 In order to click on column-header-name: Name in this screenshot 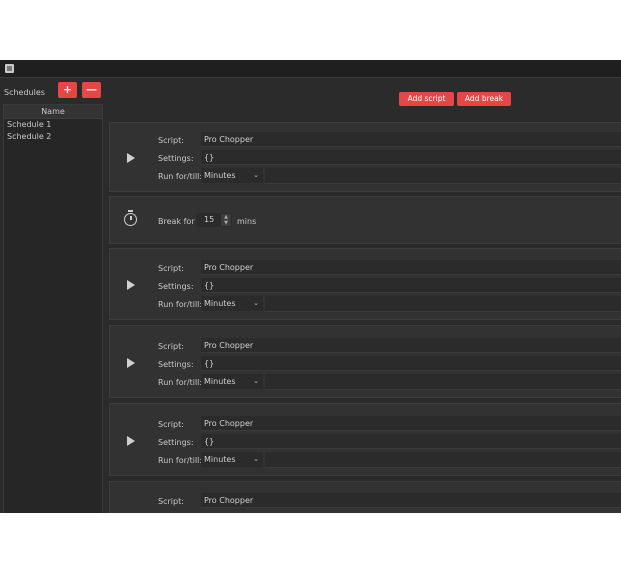, I will do `click(53, 112)`.